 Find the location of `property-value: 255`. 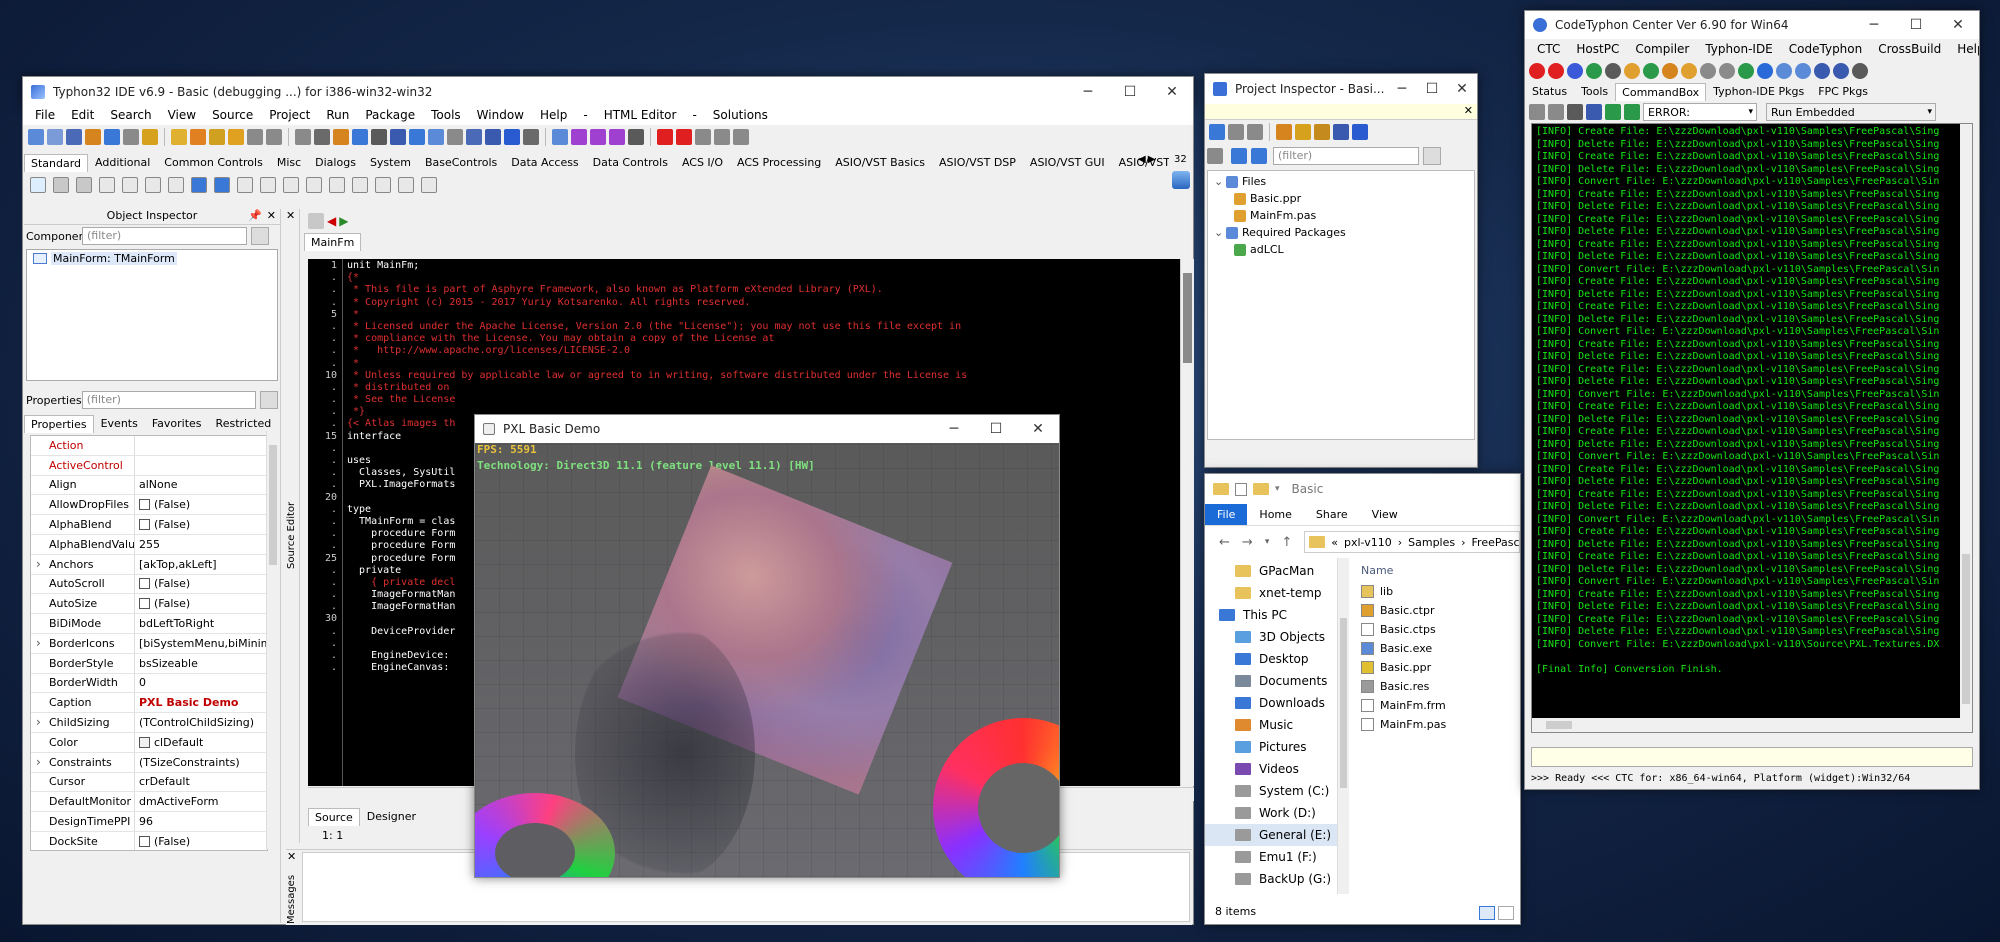

property-value: 255 is located at coordinates (200, 544).